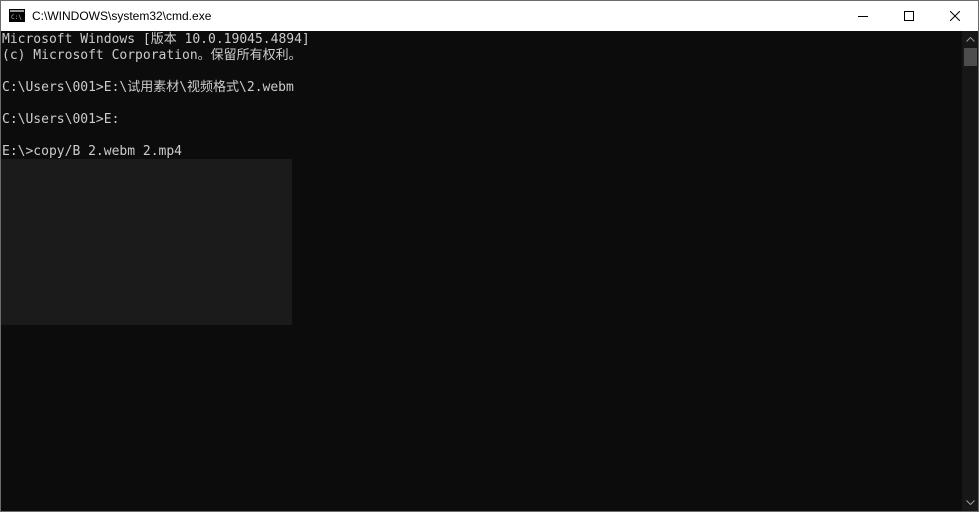 This screenshot has width=979, height=512. What do you see at coordinates (61, 119) in the screenshot?
I see `console-line: C:\Users\001>E:` at bounding box center [61, 119].